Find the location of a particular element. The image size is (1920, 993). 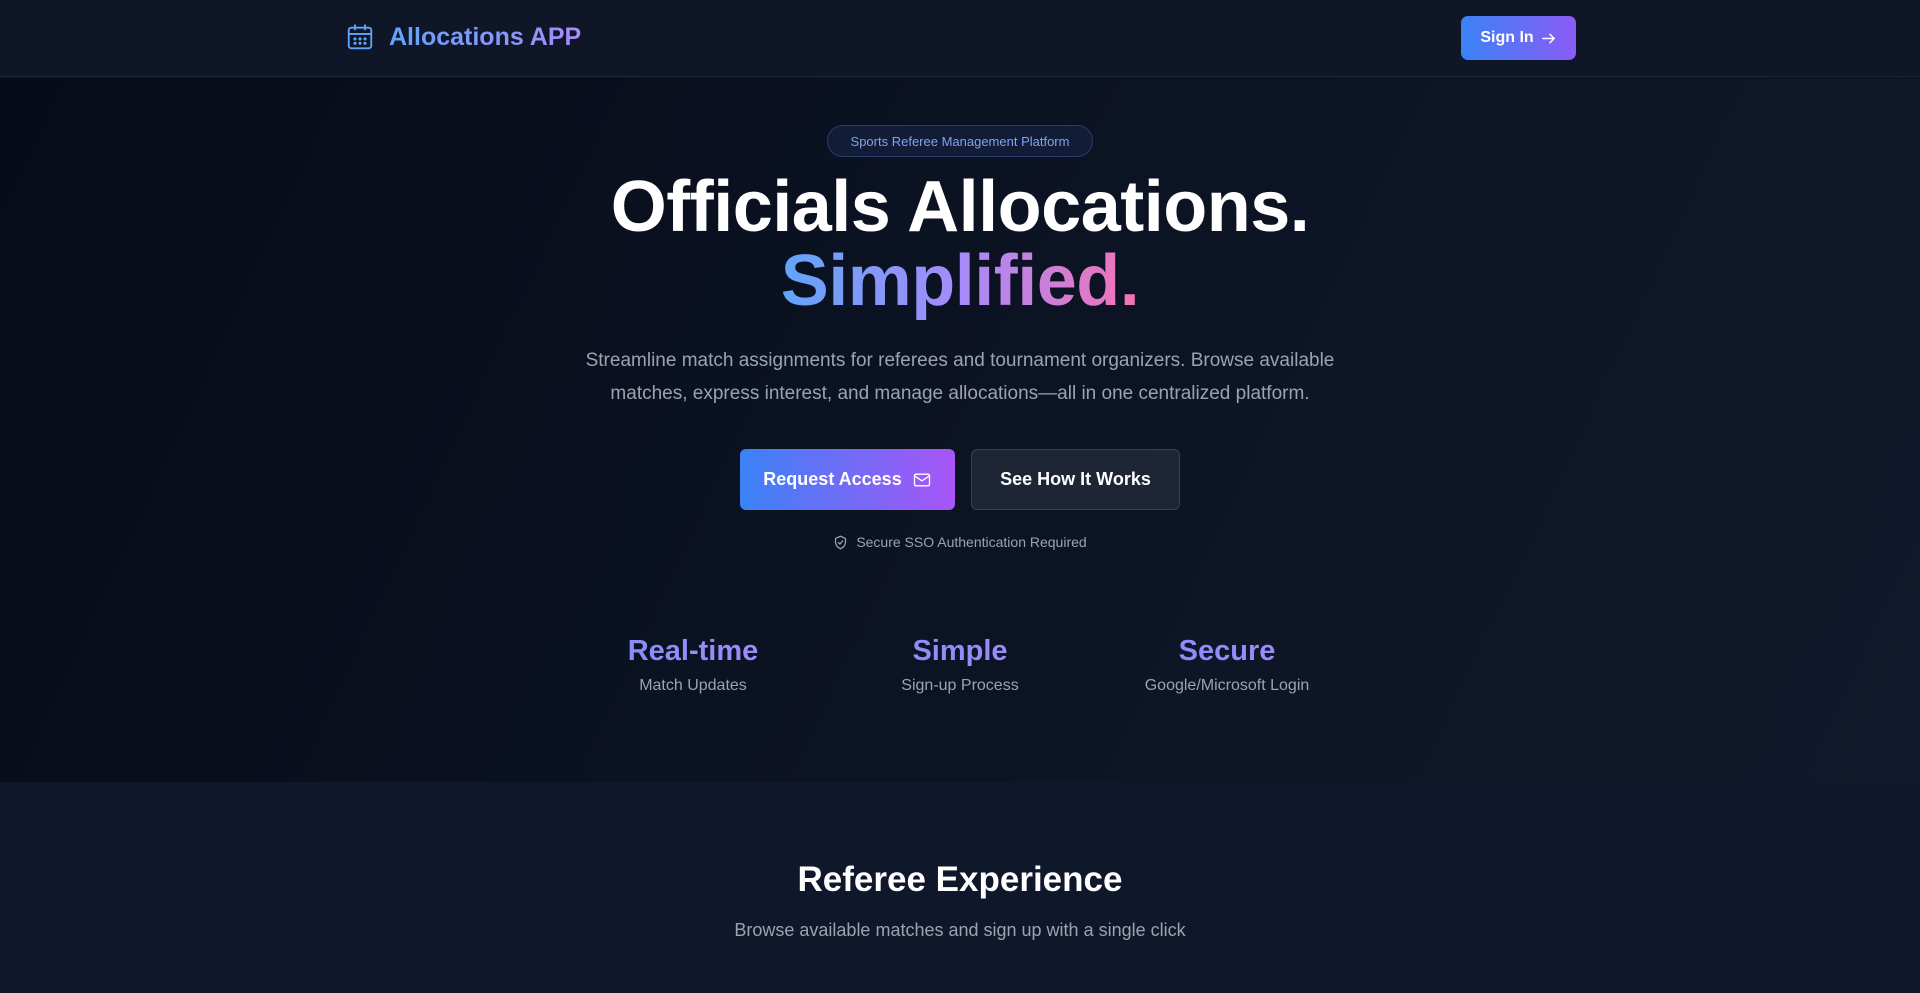

sso-note: Secure SSO Authentication Required is located at coordinates (960, 542).